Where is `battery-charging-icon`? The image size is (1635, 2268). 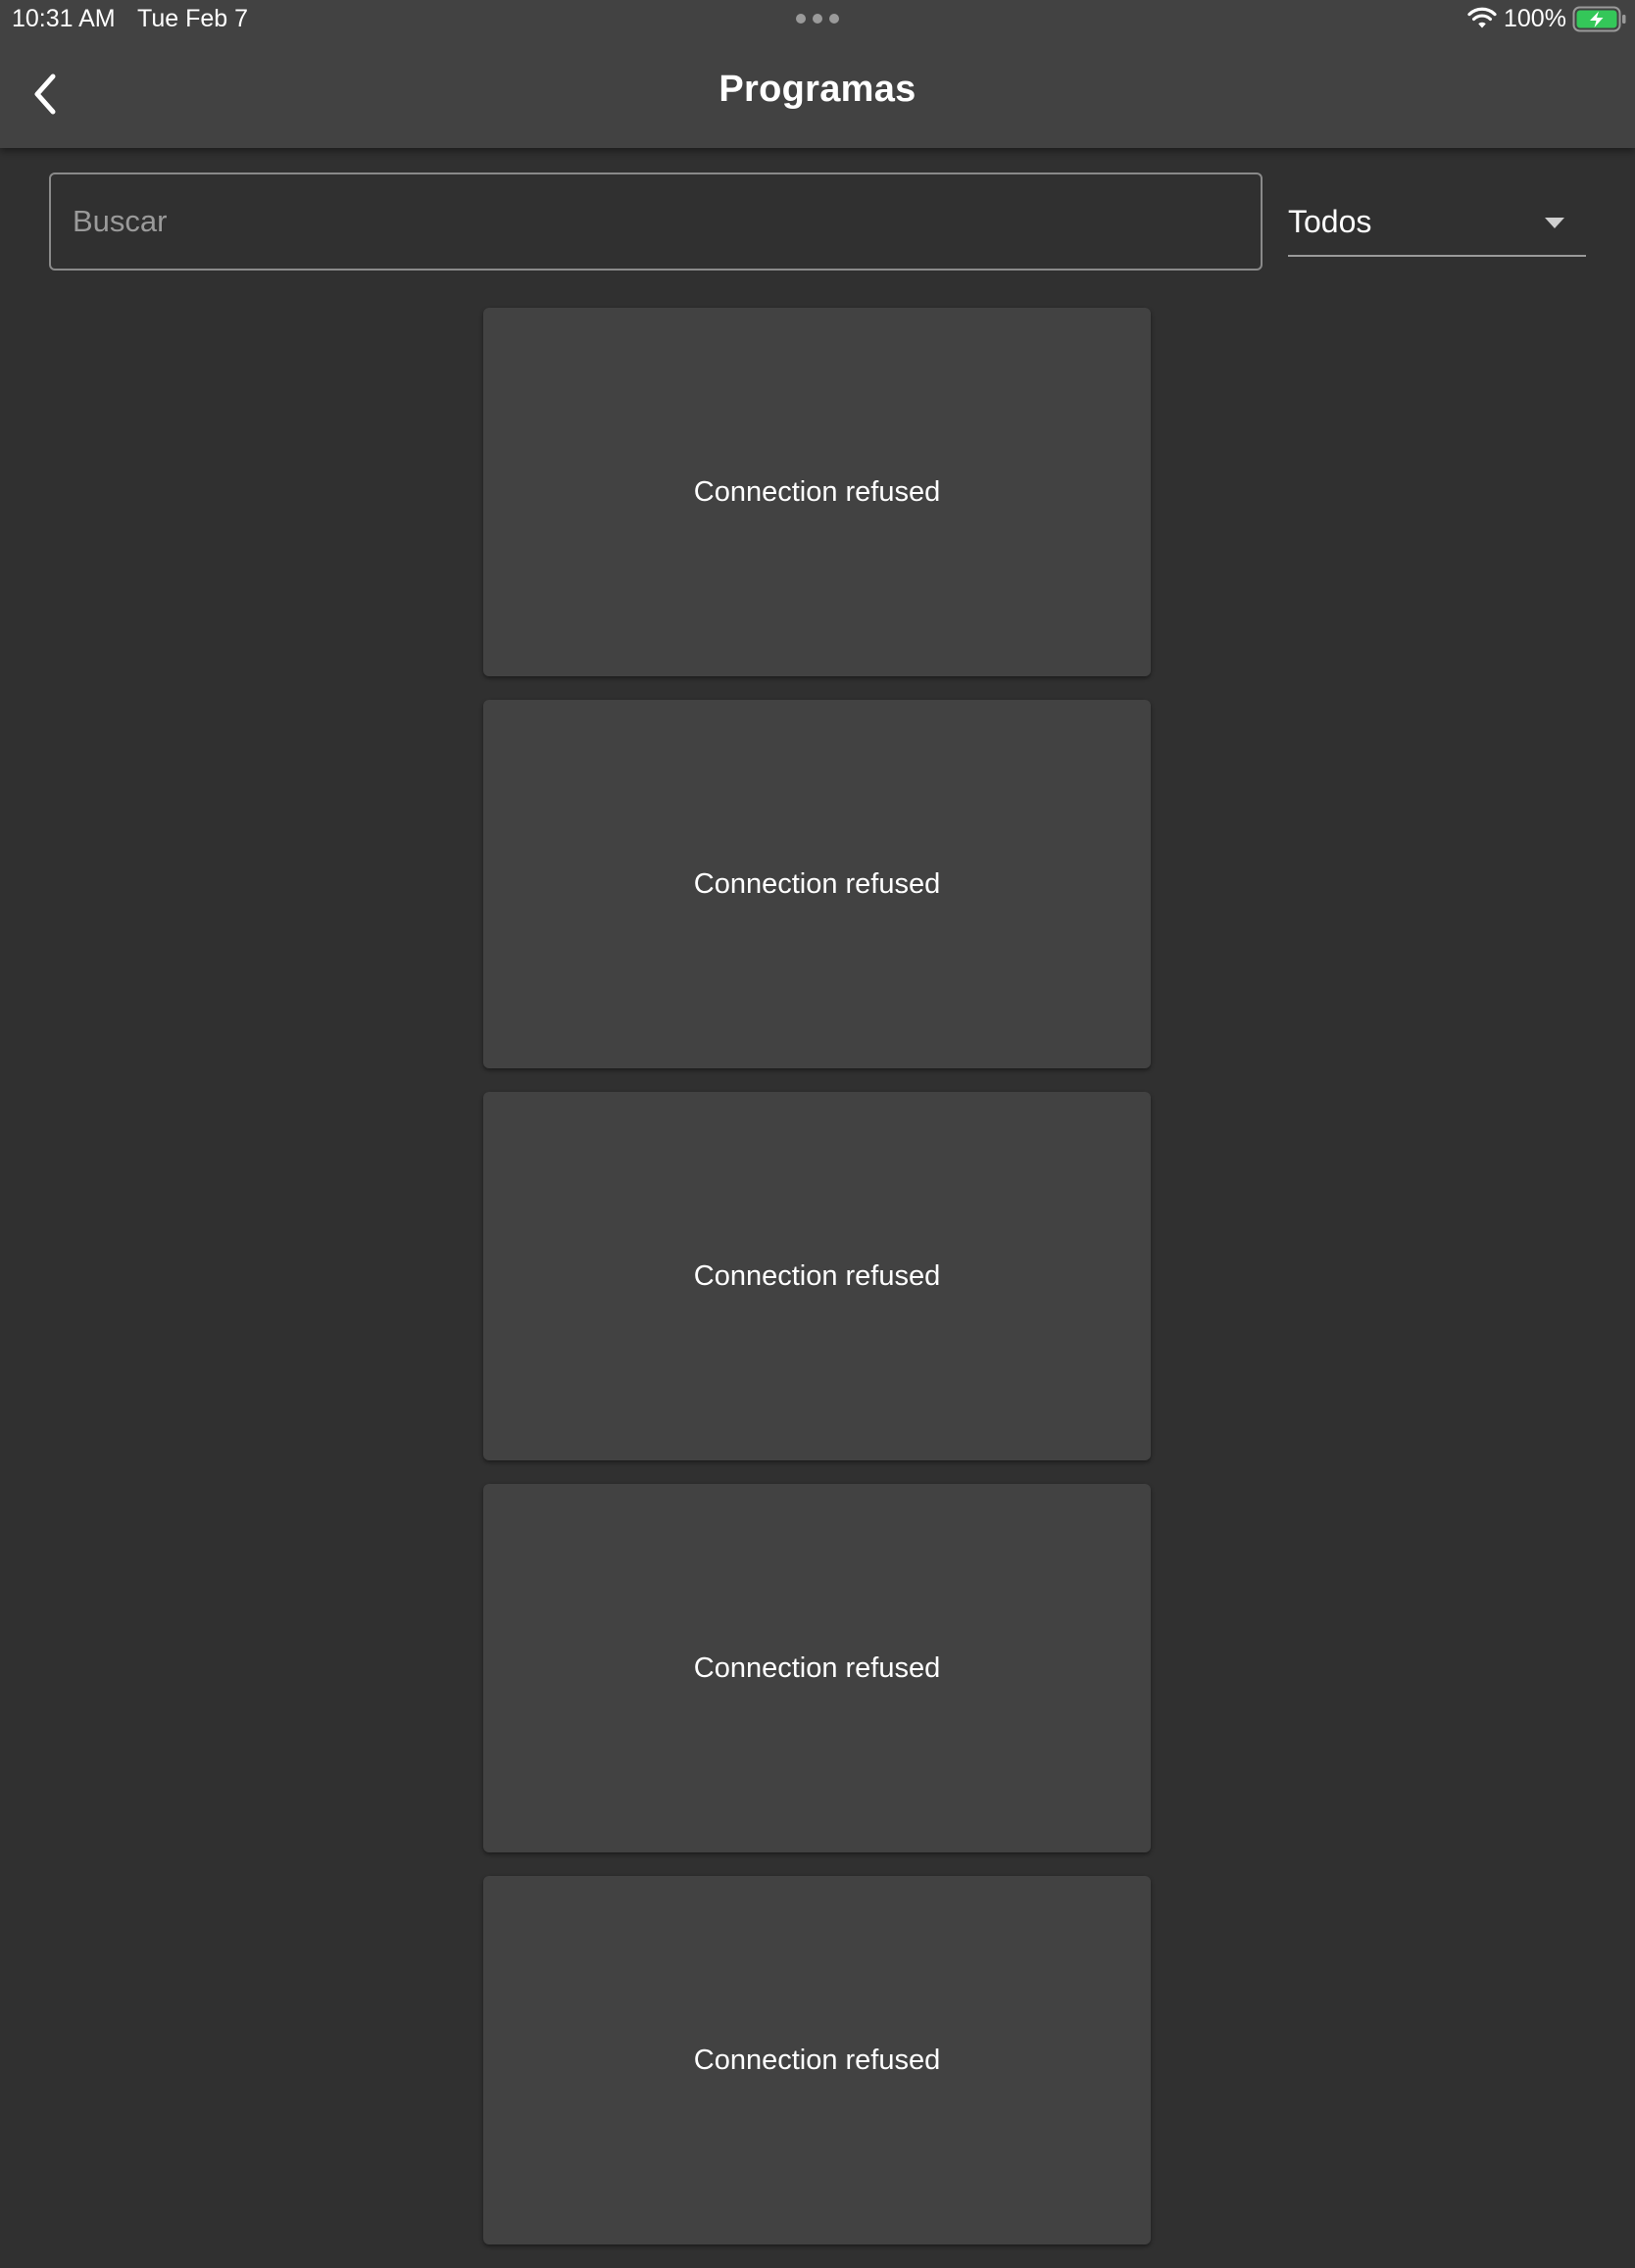
battery-charging-icon is located at coordinates (1599, 19).